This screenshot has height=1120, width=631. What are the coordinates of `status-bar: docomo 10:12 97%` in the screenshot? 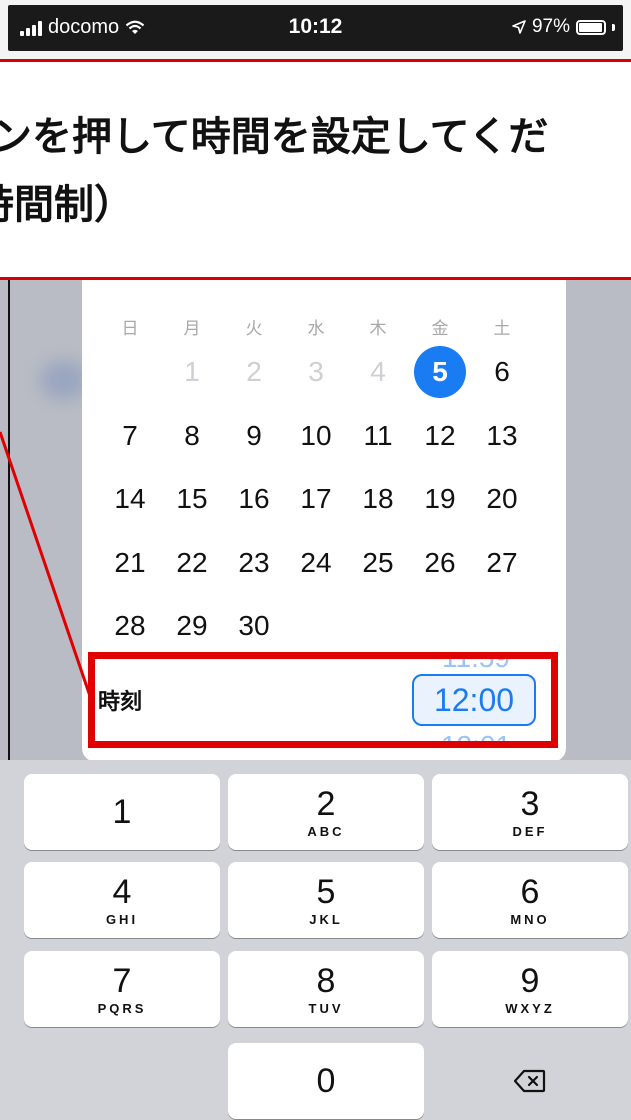 It's located at (315, 31).